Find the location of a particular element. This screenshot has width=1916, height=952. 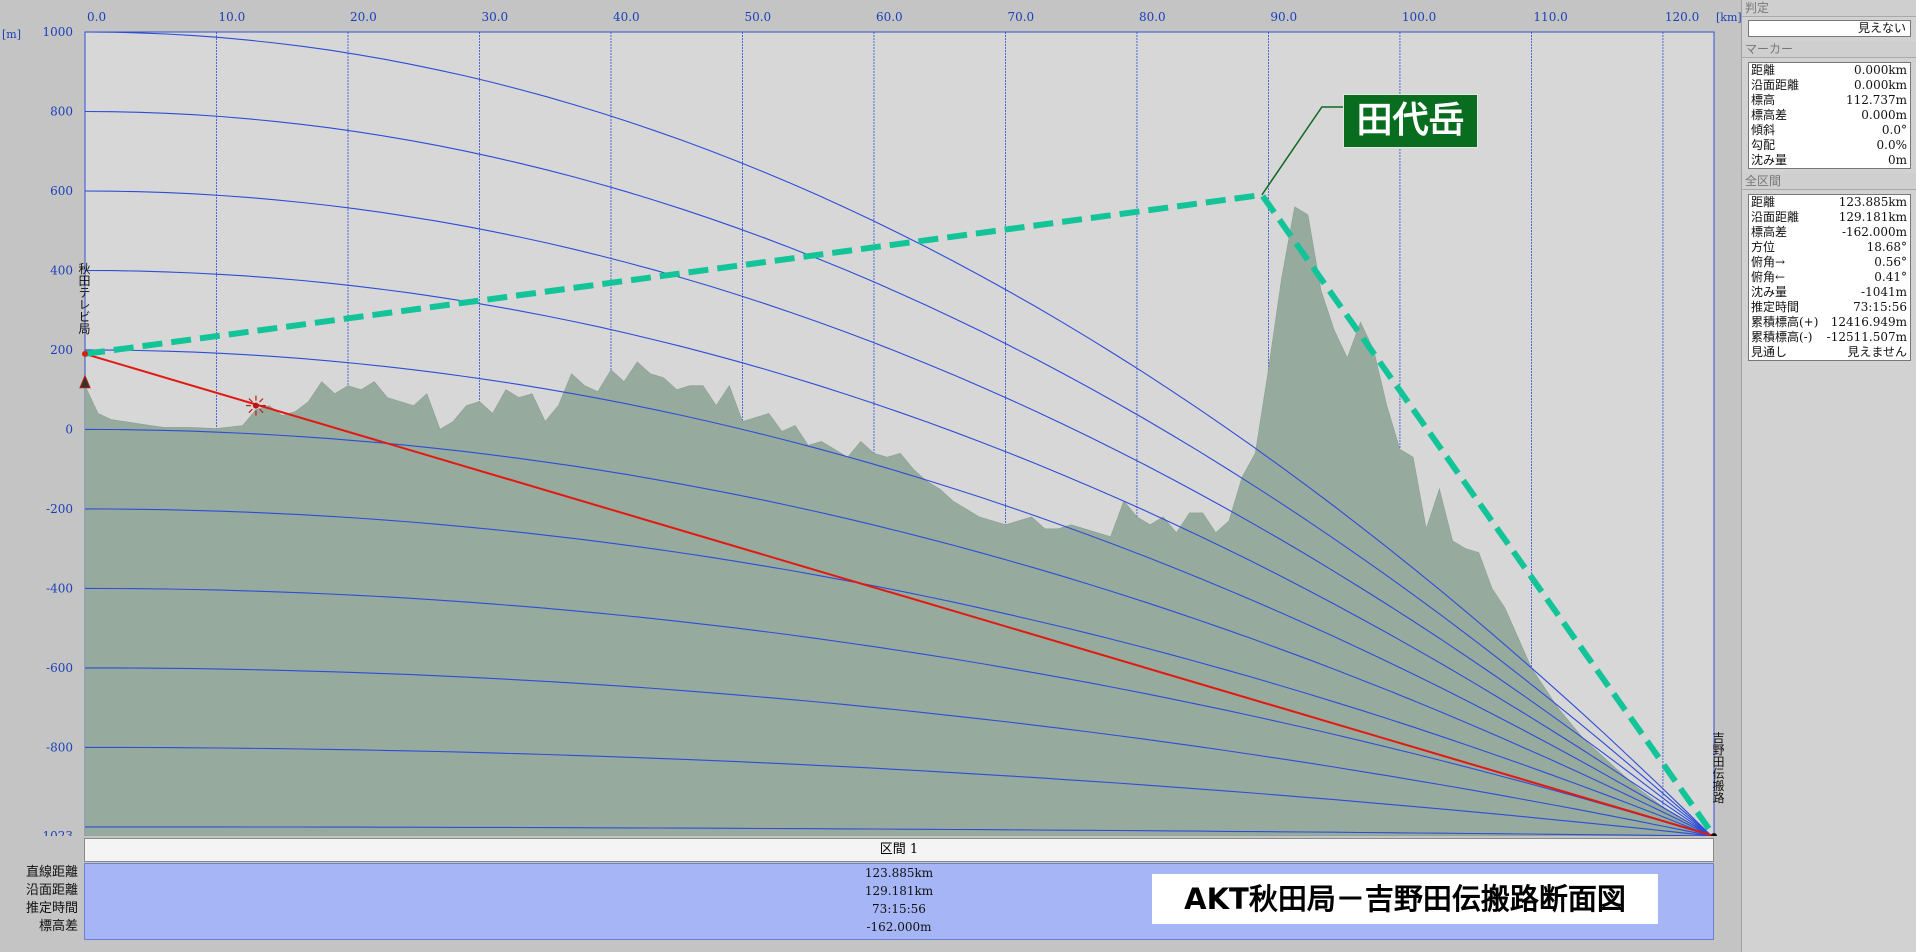

y-tick-label: 200 is located at coordinates (61, 350).